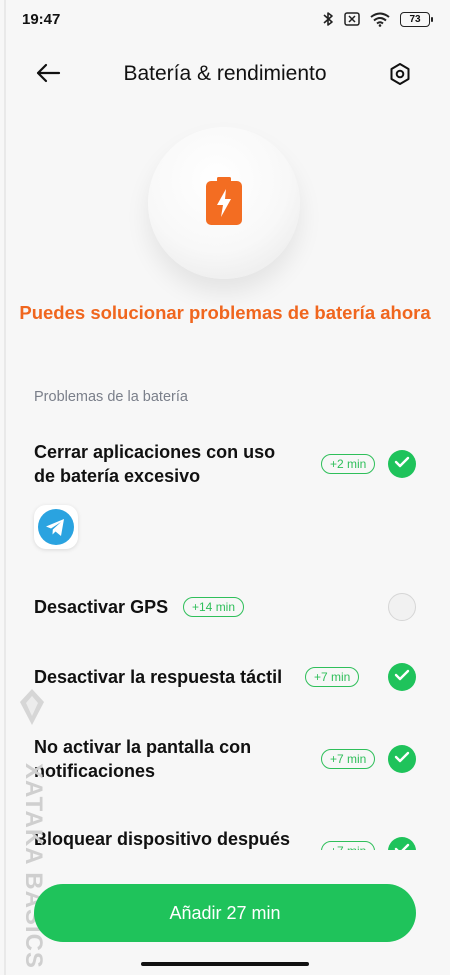 Image resolution: width=450 pixels, height=975 pixels. I want to click on app-bar: Batería & rendimiento, so click(225, 75).